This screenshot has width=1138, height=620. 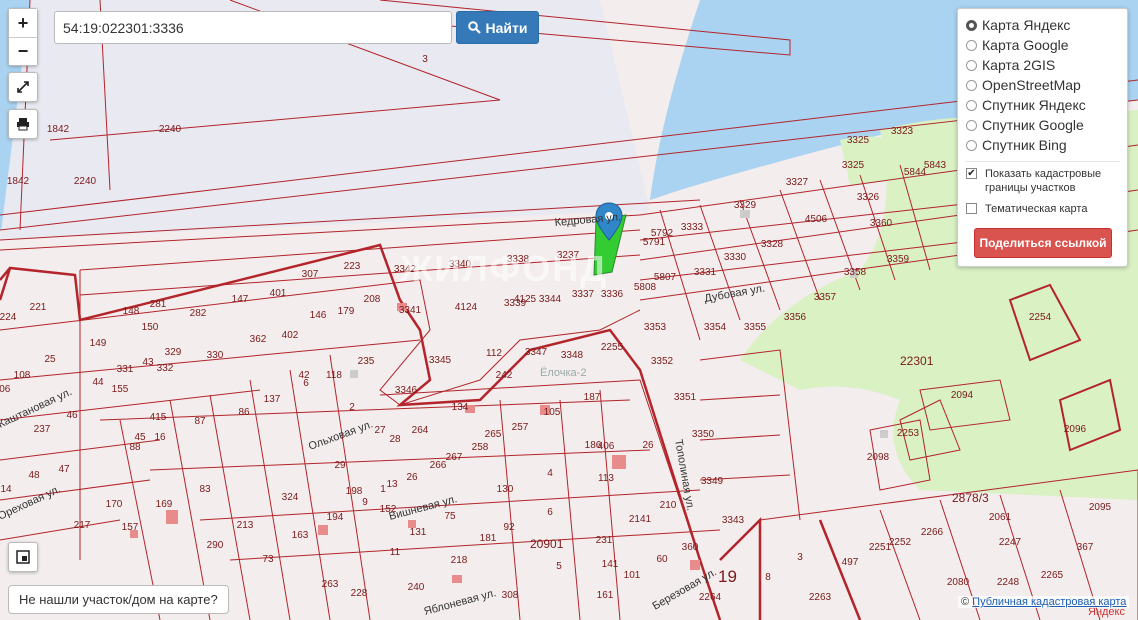 What do you see at coordinates (450, 516) in the screenshot?
I see `parcel-number-label: 75` at bounding box center [450, 516].